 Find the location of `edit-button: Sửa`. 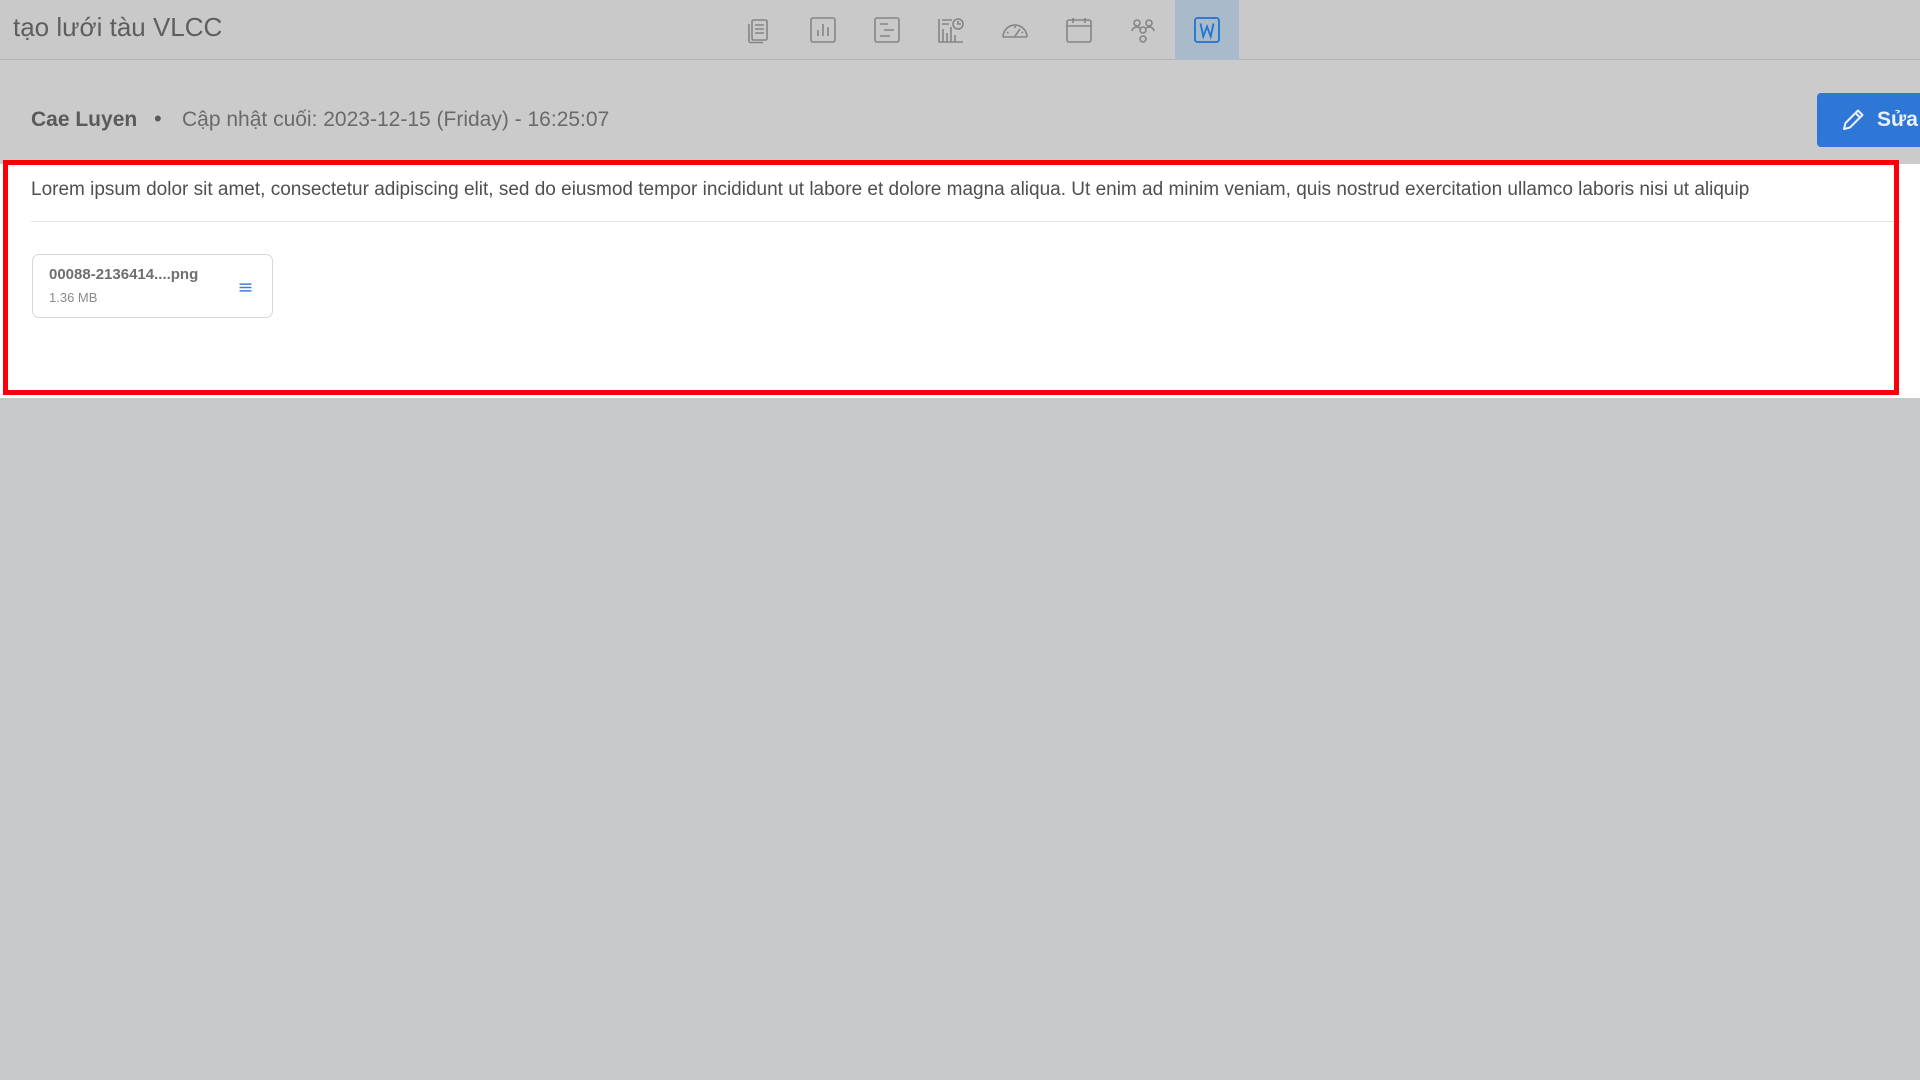

edit-button: Sửa is located at coordinates (1868, 120).